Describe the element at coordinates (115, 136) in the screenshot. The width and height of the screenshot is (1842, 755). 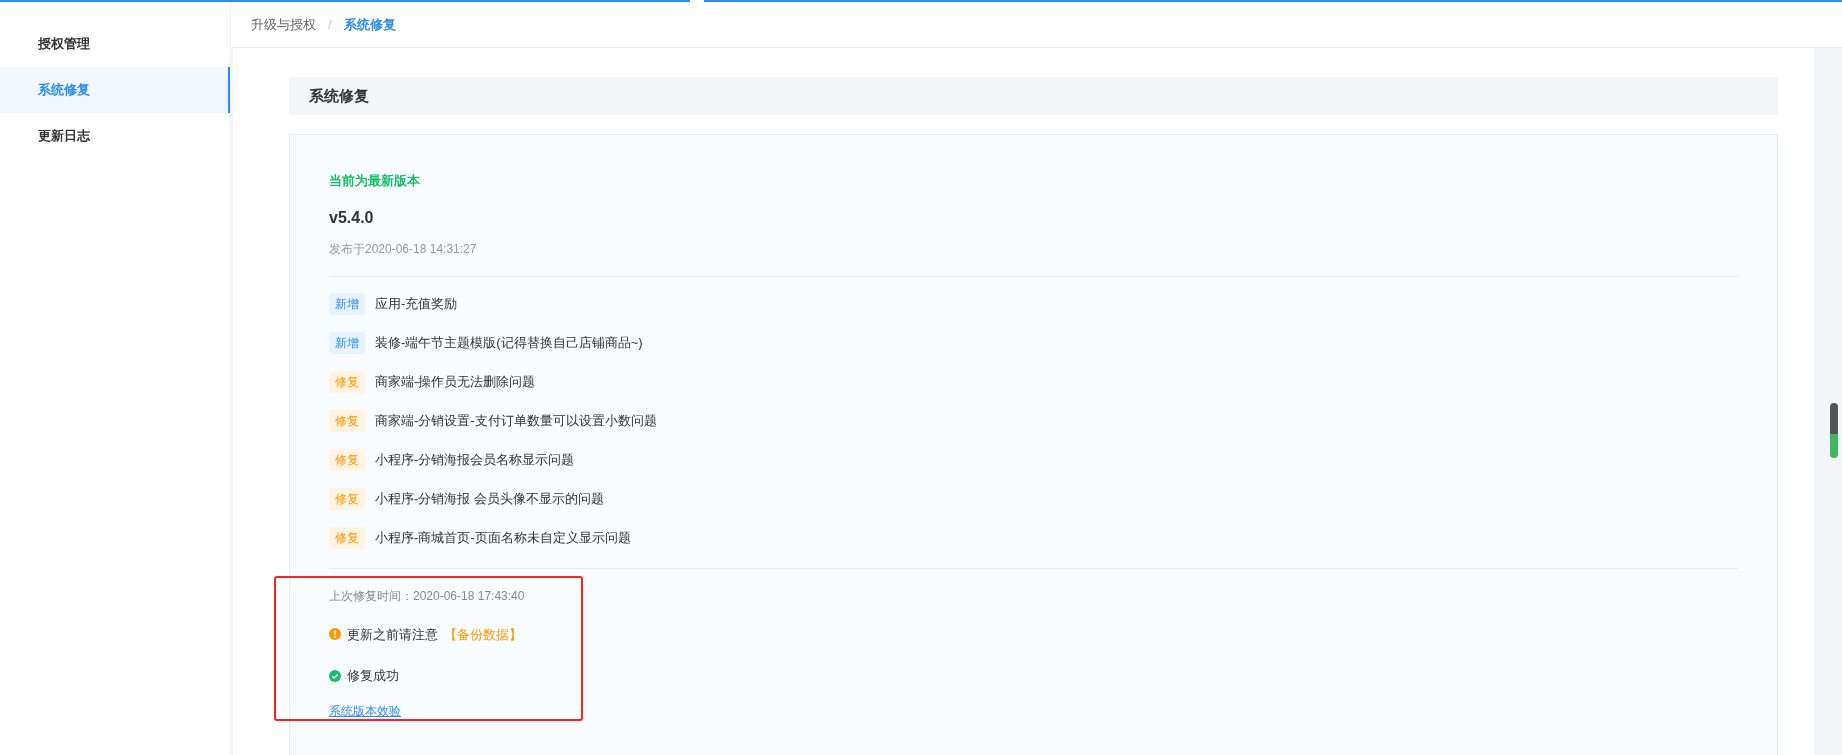
I see `sidebar-item: 更新日志` at that location.